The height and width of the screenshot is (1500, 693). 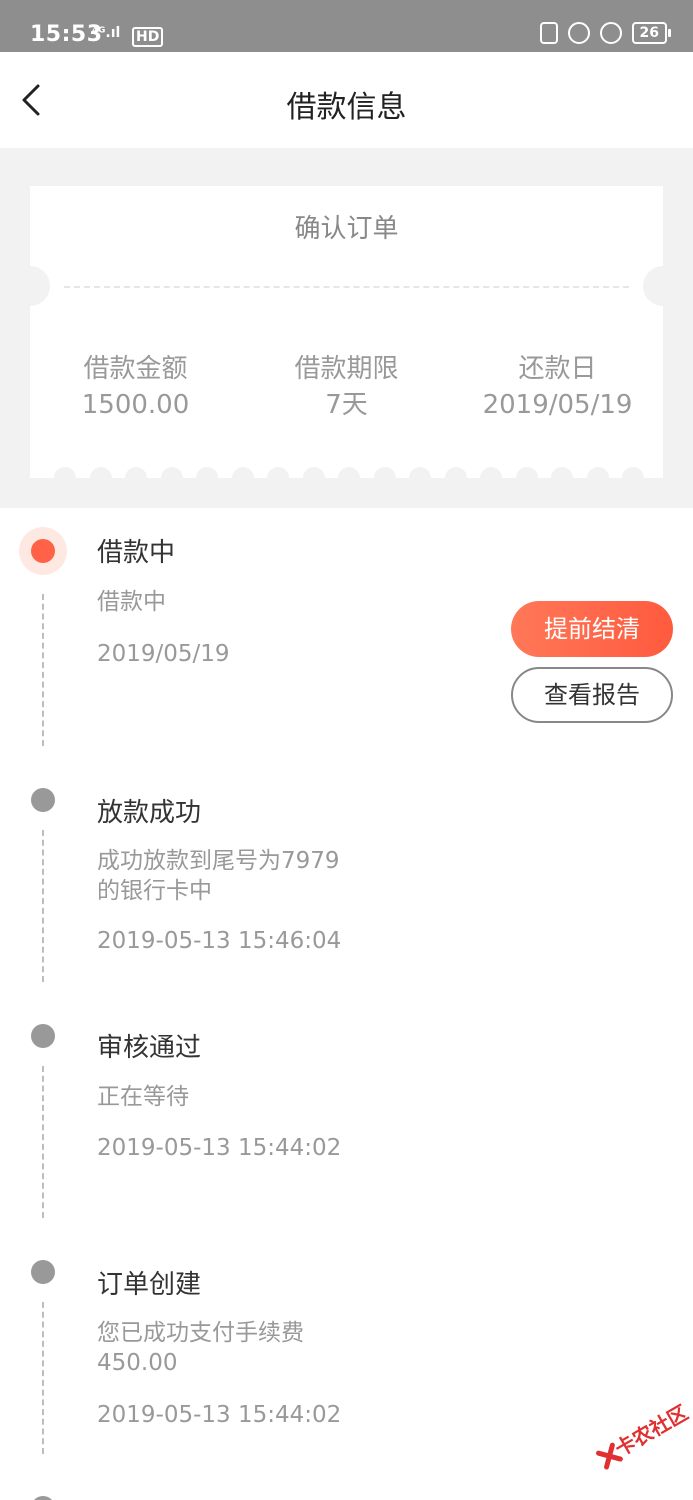 What do you see at coordinates (592, 695) in the screenshot?
I see `view-report-button: 查看报告` at bounding box center [592, 695].